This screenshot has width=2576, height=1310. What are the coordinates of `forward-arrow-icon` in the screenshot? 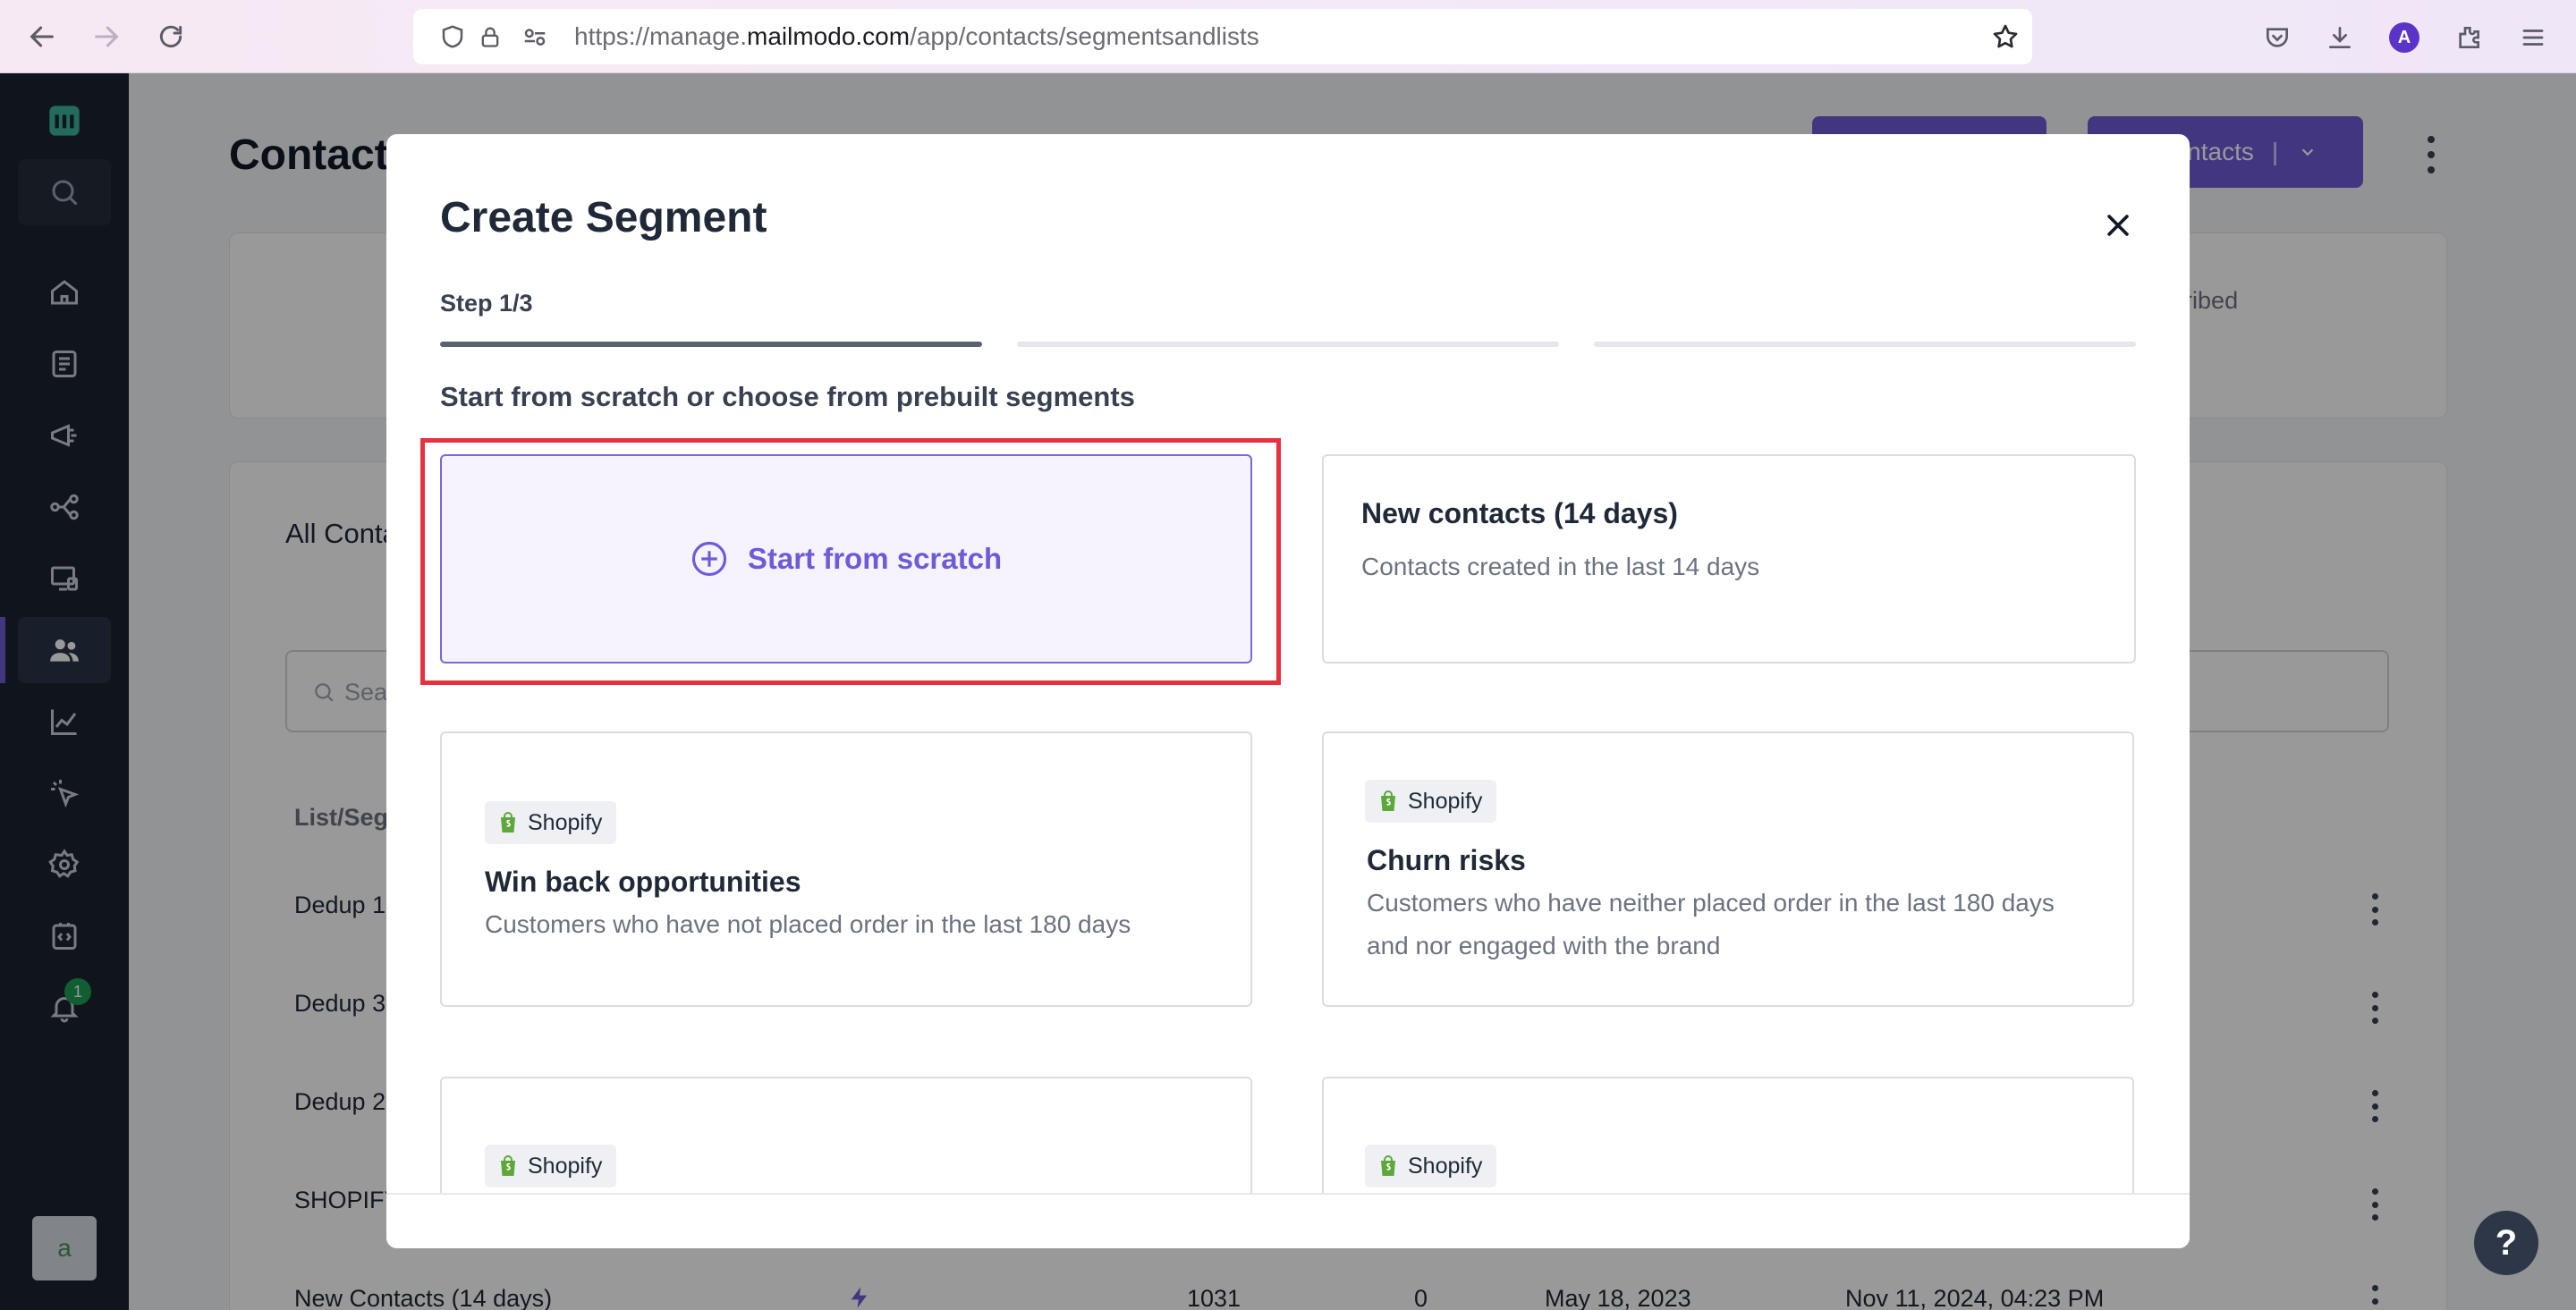 It's located at (106, 36).